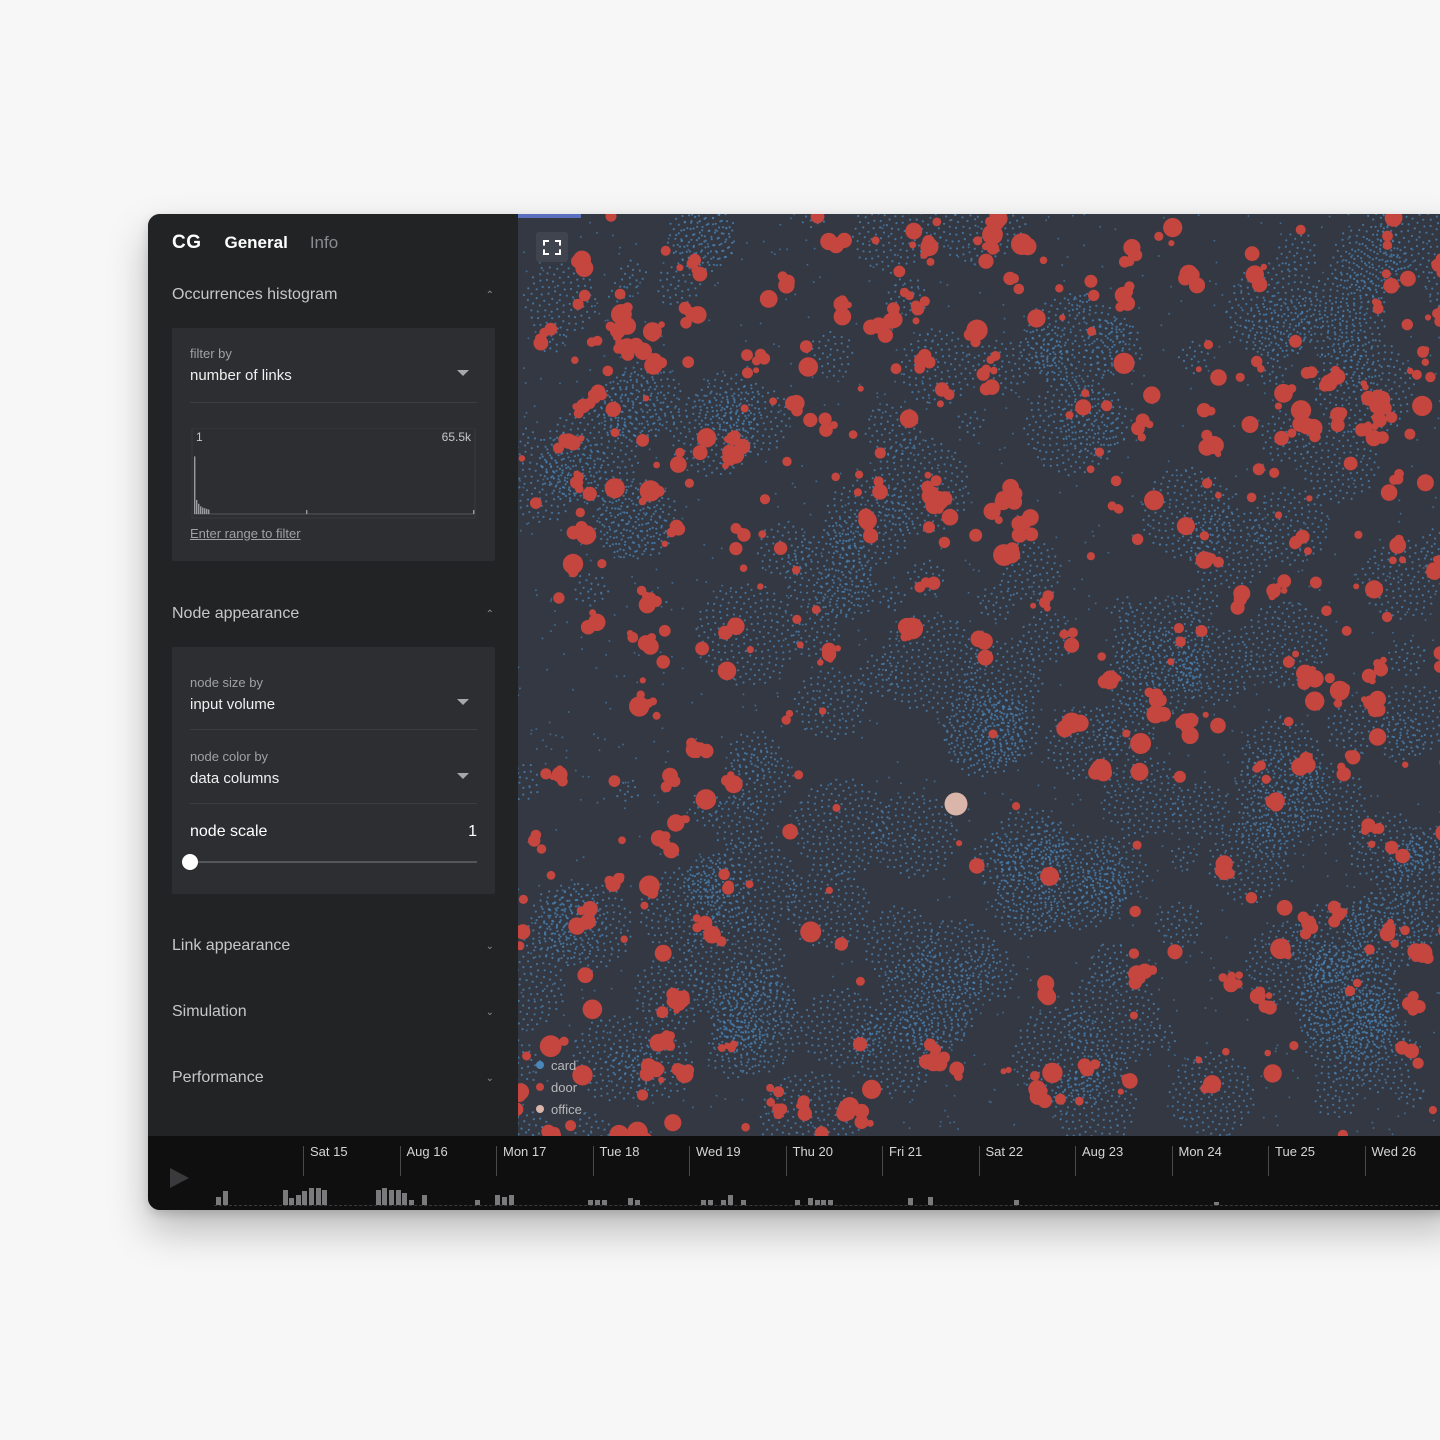 This screenshot has width=1440, height=1440. I want to click on section-performance: Performance ⌄, so click(333, 1078).